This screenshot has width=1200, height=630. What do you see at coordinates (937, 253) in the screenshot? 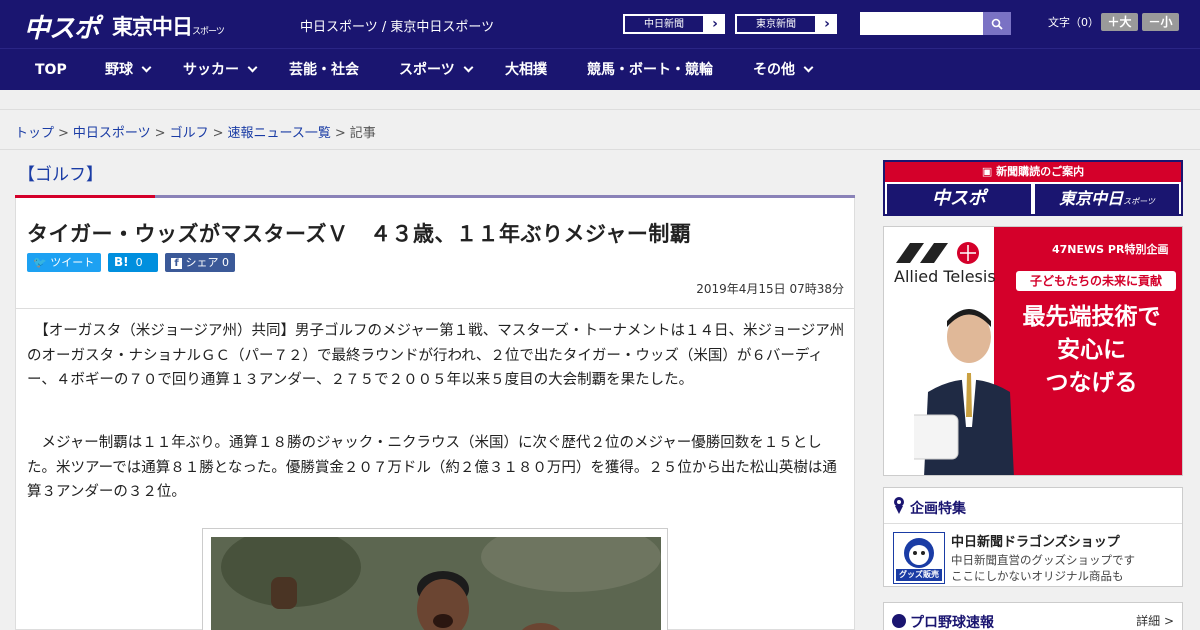
I see `allied-telesis-logo-icon` at bounding box center [937, 253].